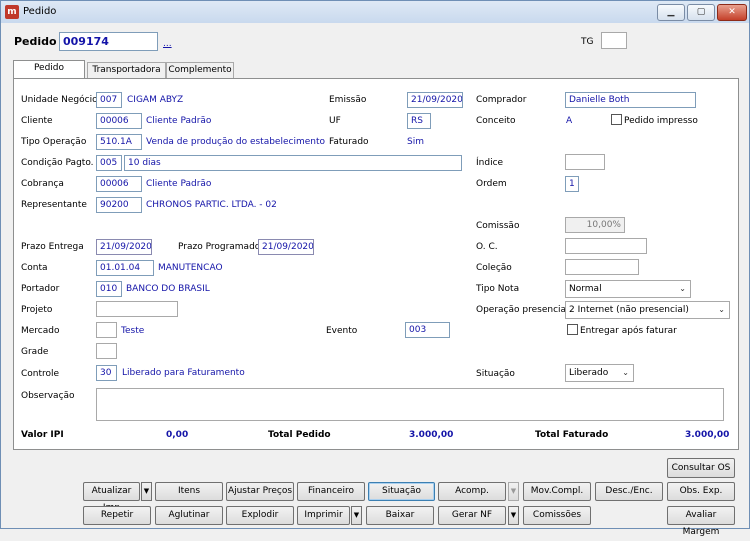 This screenshot has height=541, width=750. What do you see at coordinates (106, 373) in the screenshot?
I see `controle-code-field: 30` at bounding box center [106, 373].